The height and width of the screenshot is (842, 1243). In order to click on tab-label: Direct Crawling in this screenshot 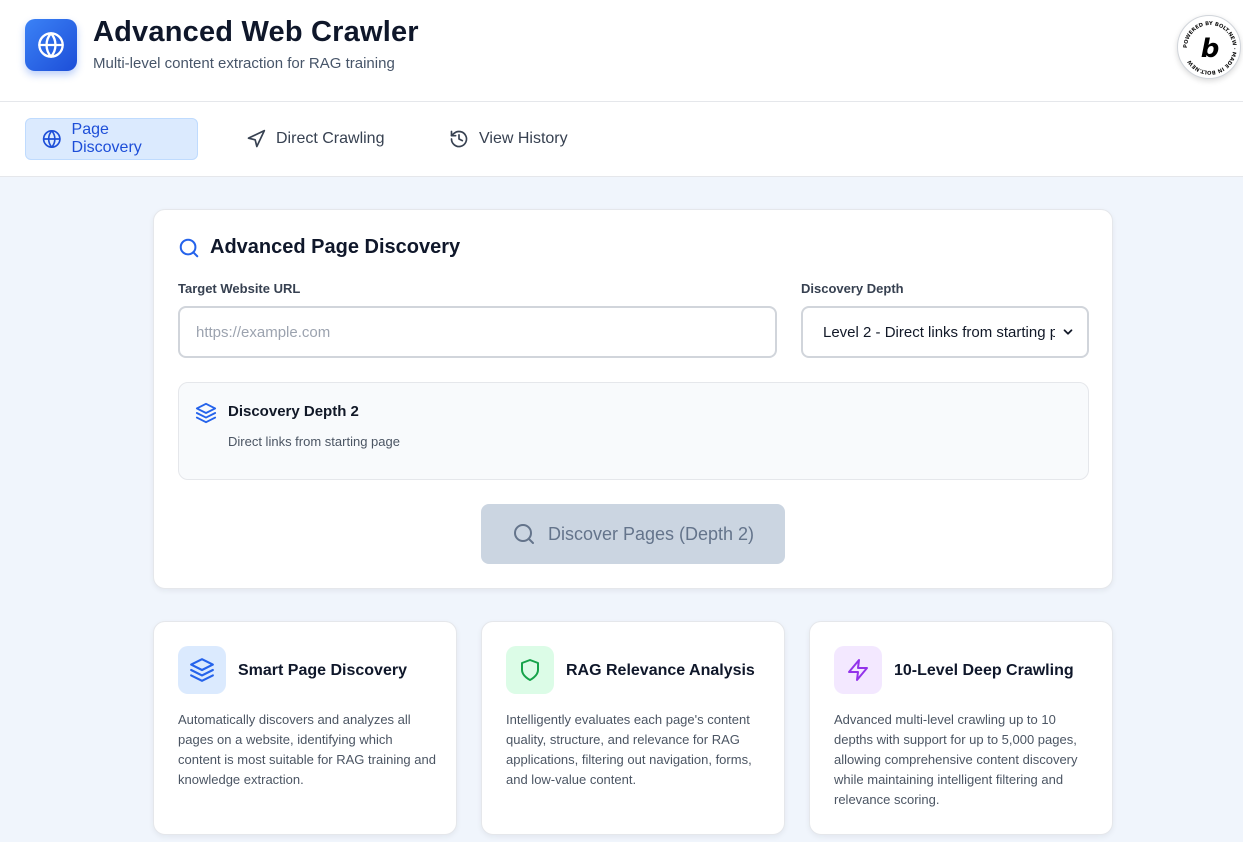, I will do `click(330, 138)`.